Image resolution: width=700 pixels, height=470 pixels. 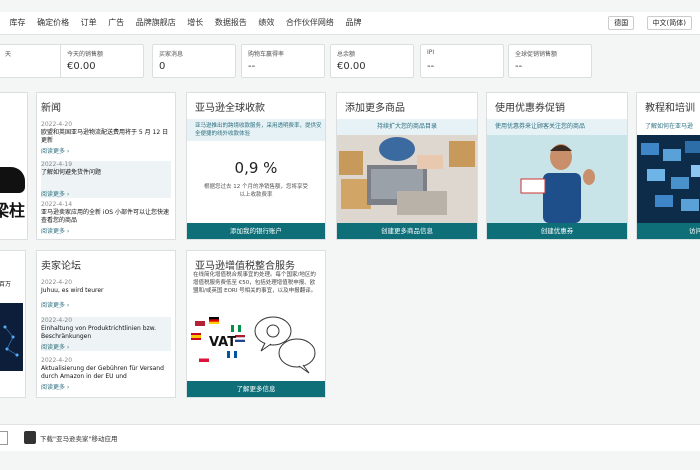 I want to click on news-headline: 了解如何避免货件问题, so click(x=106, y=173).